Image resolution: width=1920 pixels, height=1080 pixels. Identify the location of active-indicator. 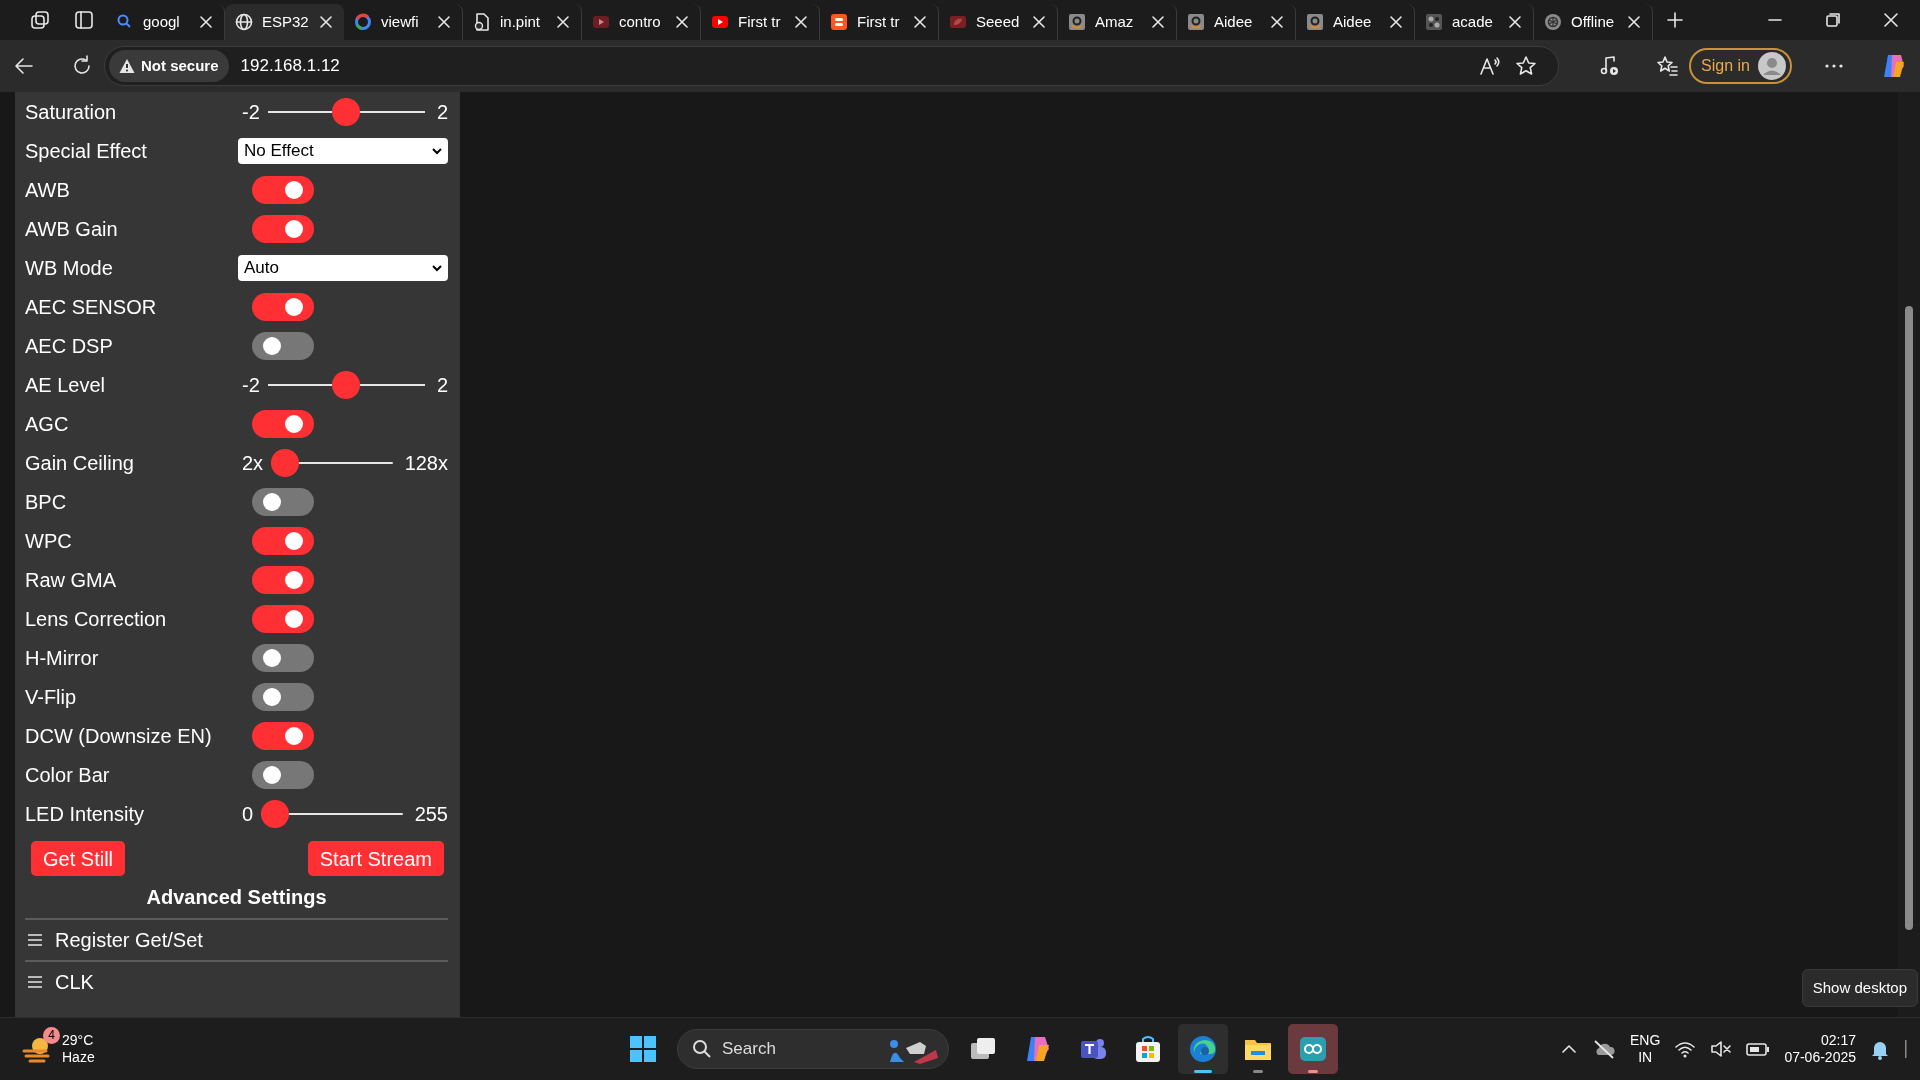
(1203, 1071).